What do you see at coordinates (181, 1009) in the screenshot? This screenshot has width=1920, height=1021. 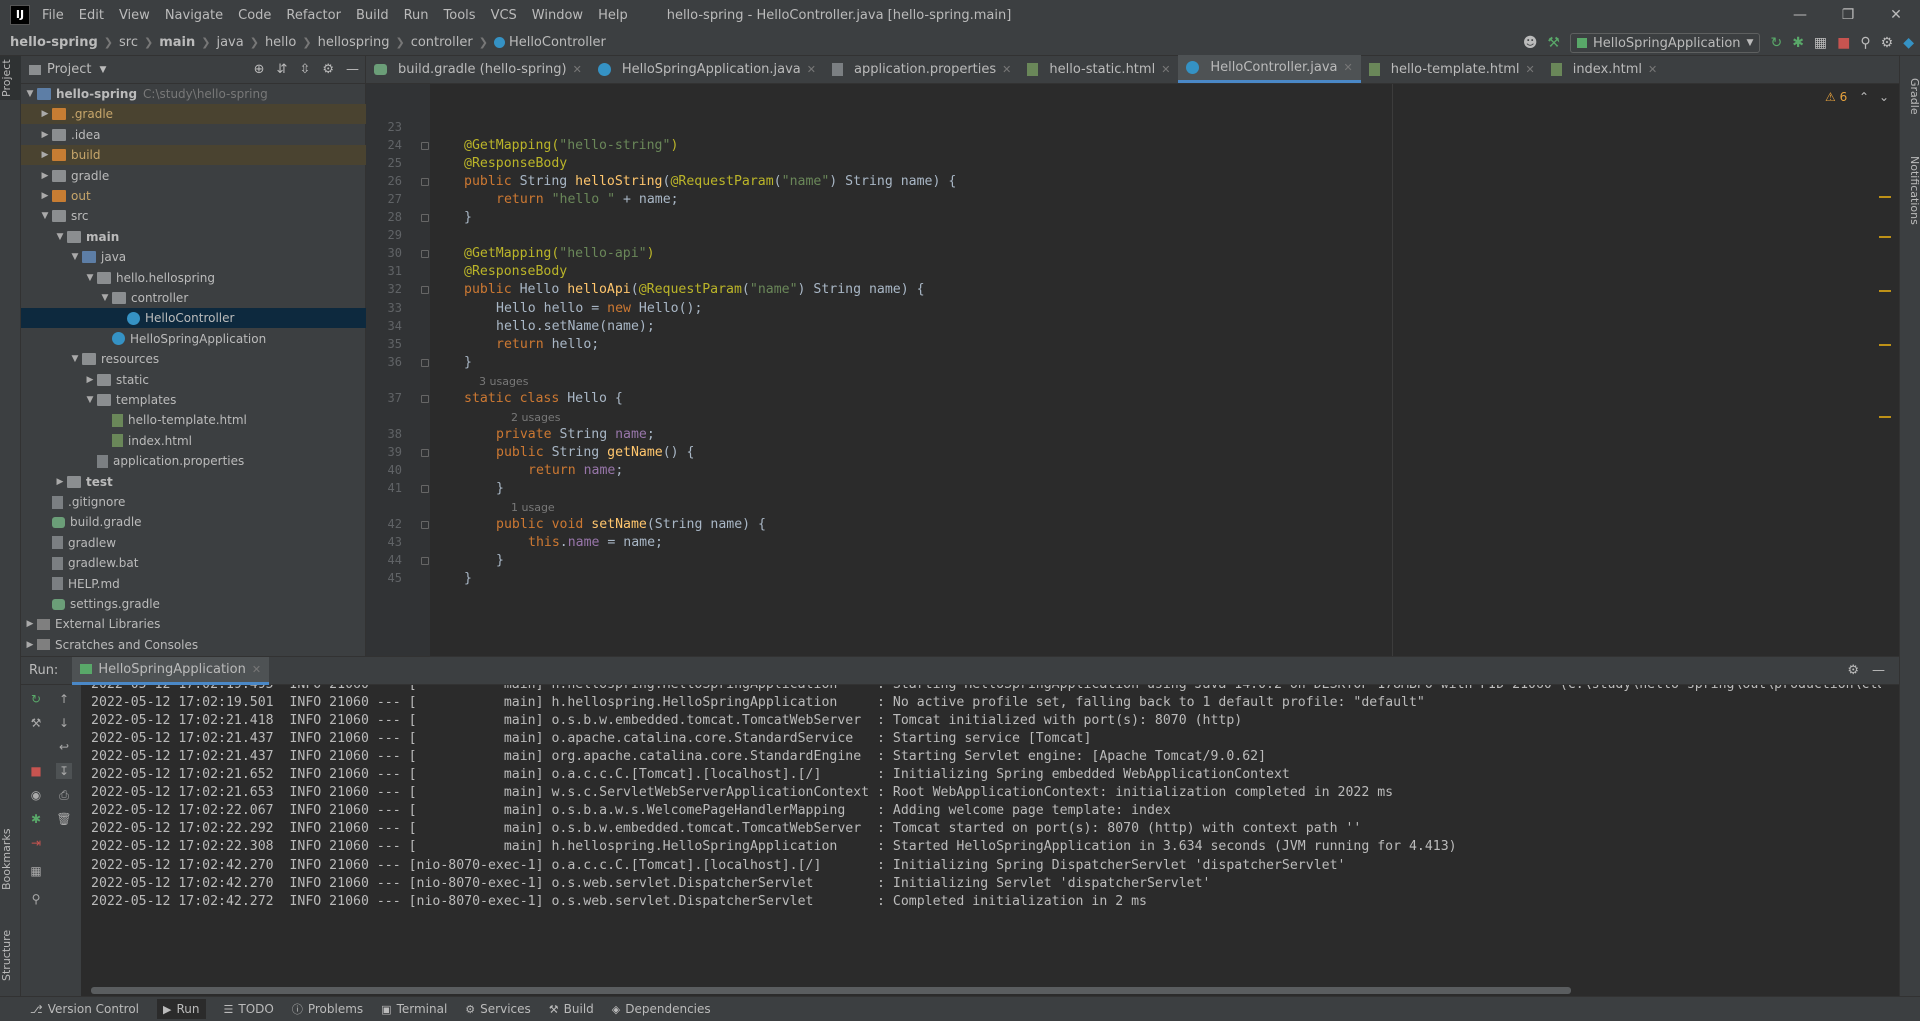 I see `tool-window-run: ▶ Run` at bounding box center [181, 1009].